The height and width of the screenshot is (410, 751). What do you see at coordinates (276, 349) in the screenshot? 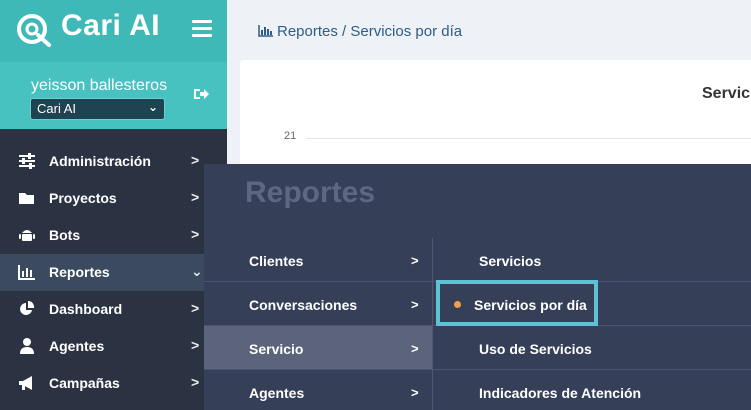
I see `category-label: Servicio` at bounding box center [276, 349].